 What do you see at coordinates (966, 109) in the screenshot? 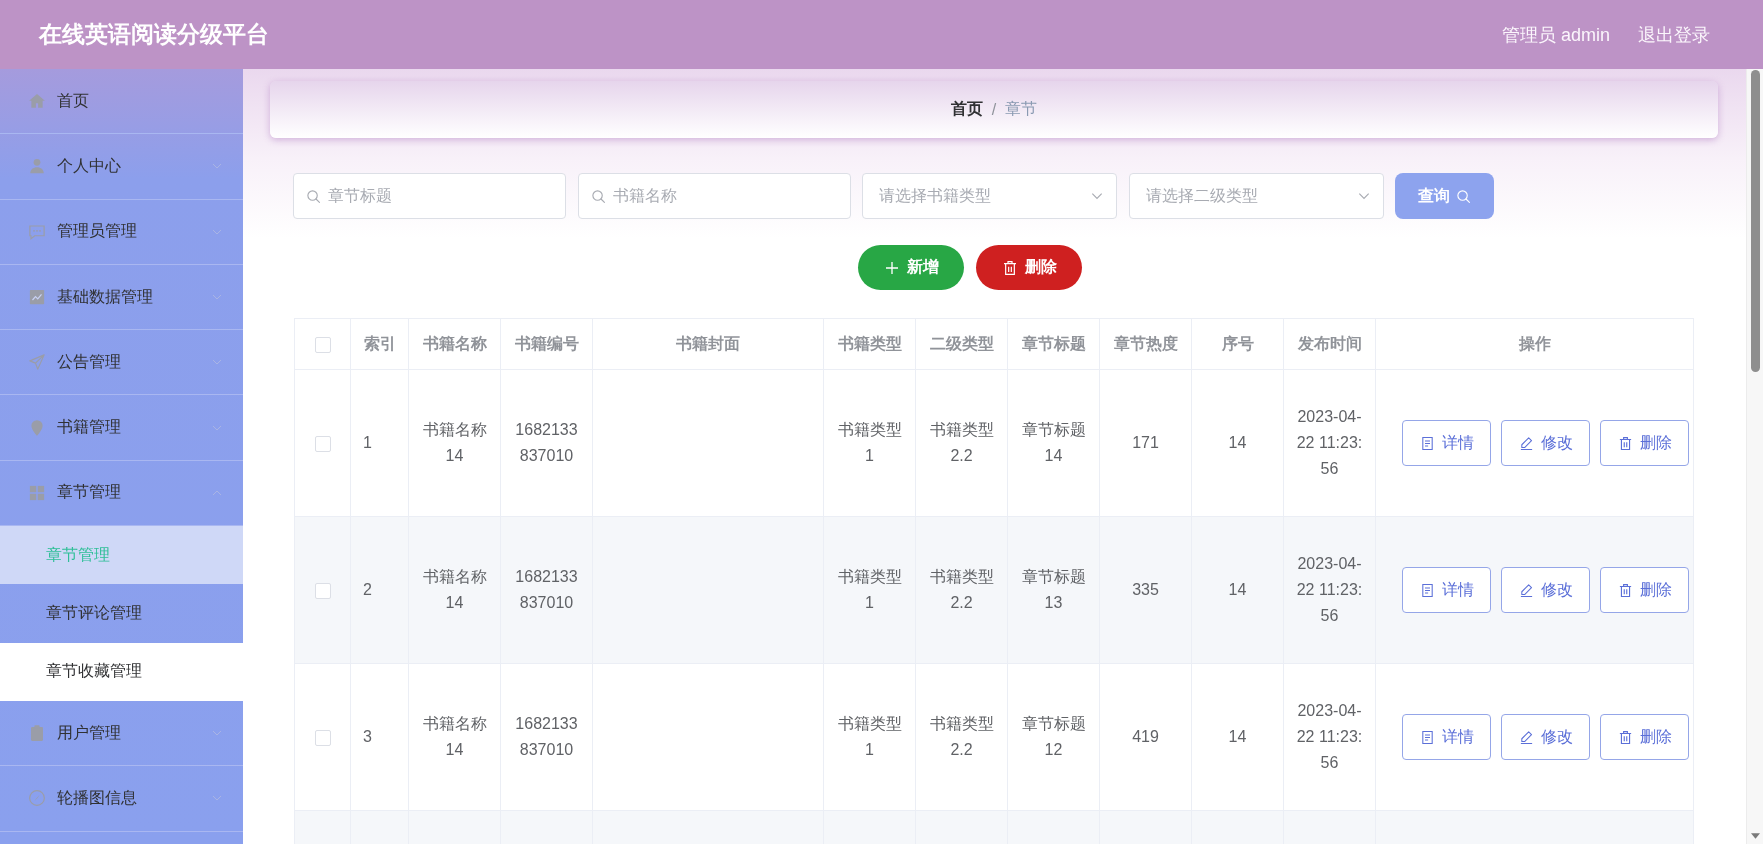
I see `breadcrumb-link: 首页` at bounding box center [966, 109].